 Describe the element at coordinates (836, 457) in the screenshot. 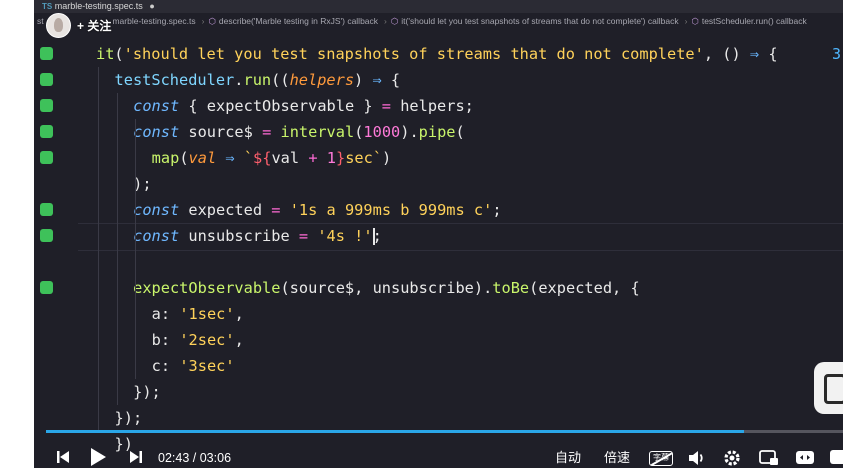

I see `fullscreen-icon` at that location.